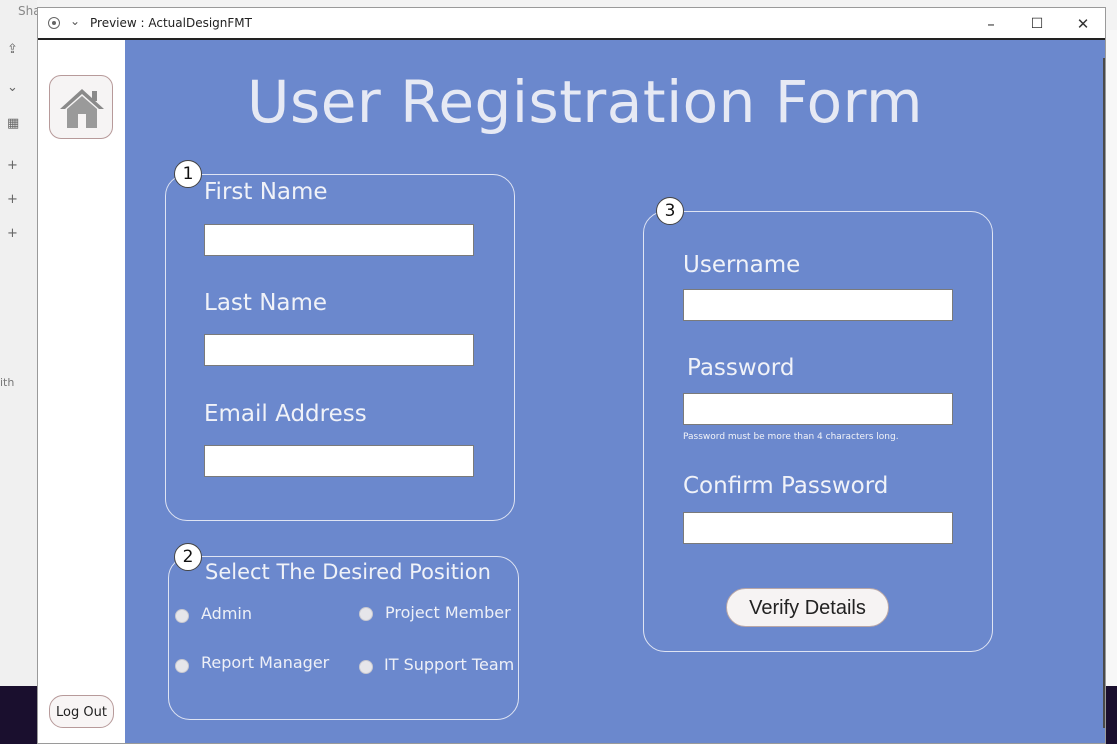 The image size is (1117, 744). Describe the element at coordinates (818, 528) in the screenshot. I see `confirm-password-field` at that location.